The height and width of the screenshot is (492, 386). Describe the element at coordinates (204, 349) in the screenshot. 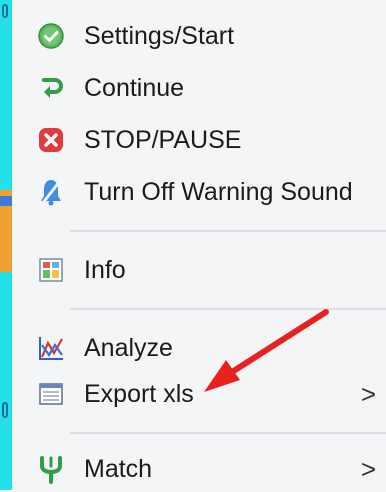

I see `menu-item-analyze: Analyze` at that location.